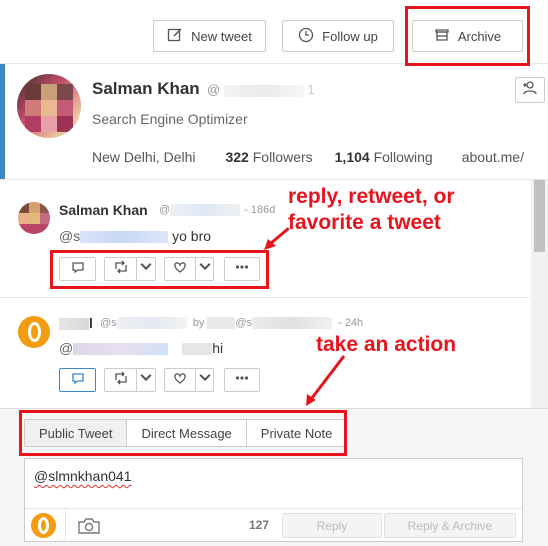  Describe the element at coordinates (141, 348) in the screenshot. I see `tweet-text: @ hi` at that location.